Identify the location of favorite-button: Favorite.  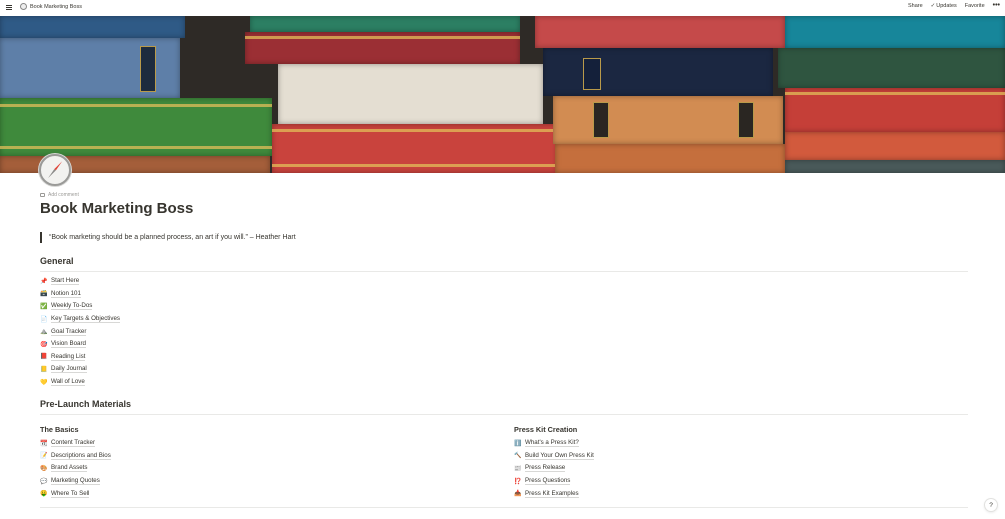
(975, 6).